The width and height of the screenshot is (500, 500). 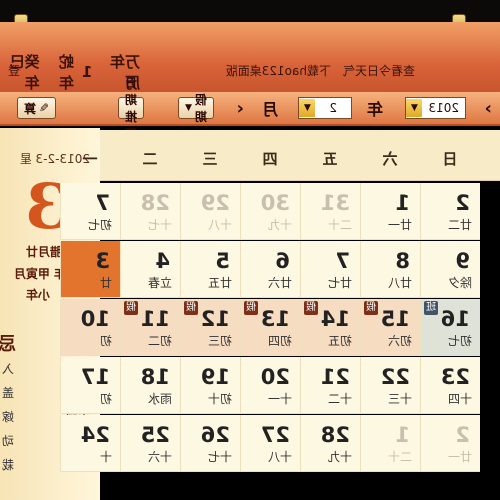 I want to click on day-number: 27, so click(x=275, y=435).